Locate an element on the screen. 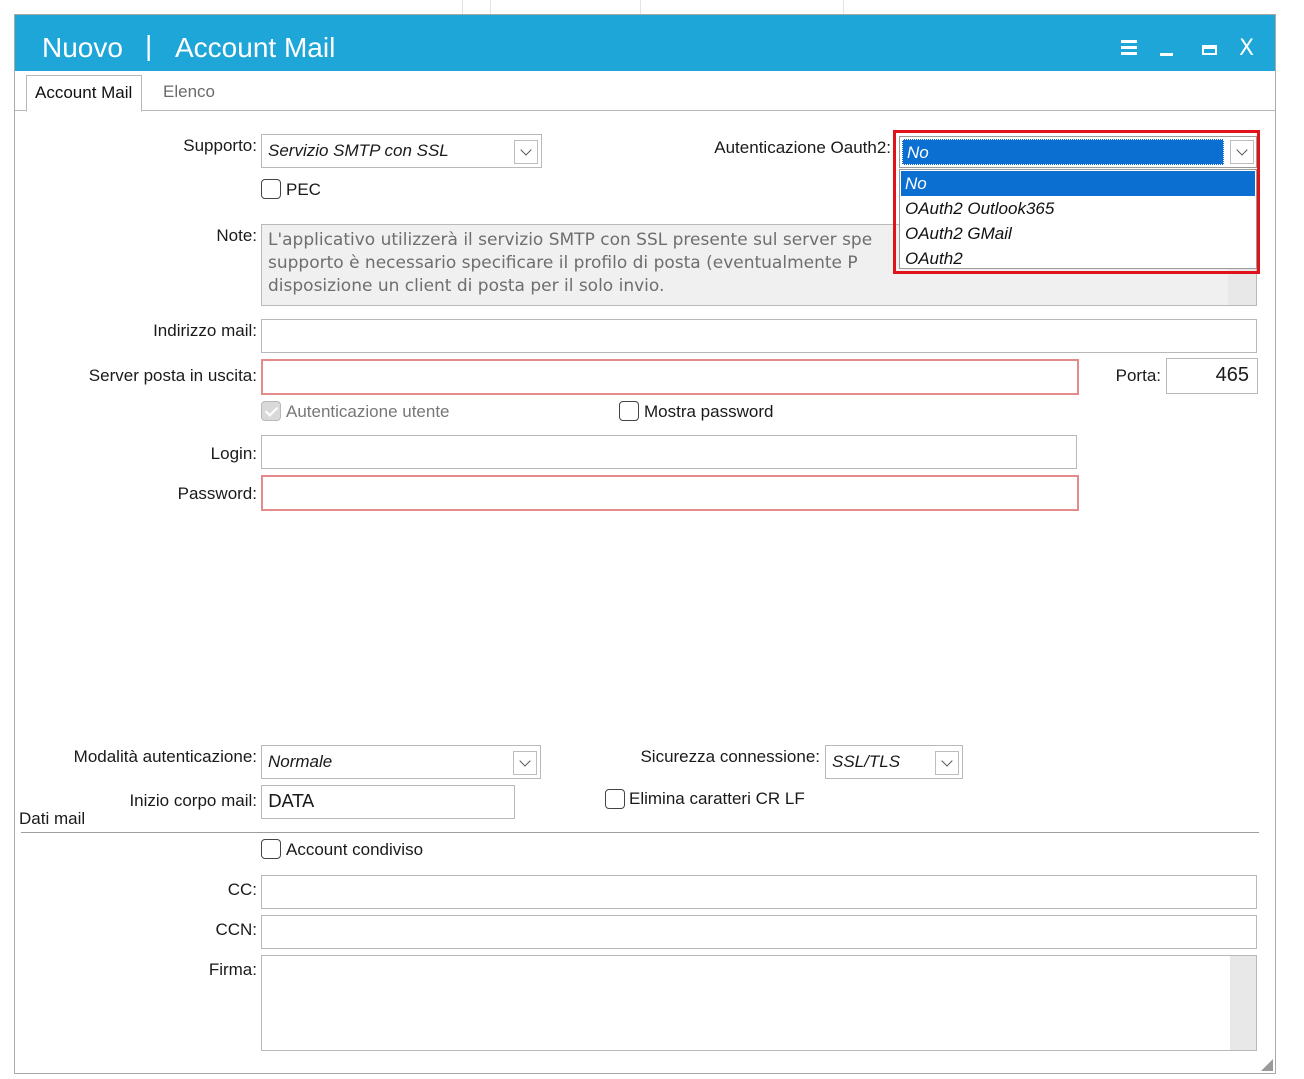 The image size is (1304, 1079). indirizzo-mail-label: Indirizzo mail: is located at coordinates (205, 330).